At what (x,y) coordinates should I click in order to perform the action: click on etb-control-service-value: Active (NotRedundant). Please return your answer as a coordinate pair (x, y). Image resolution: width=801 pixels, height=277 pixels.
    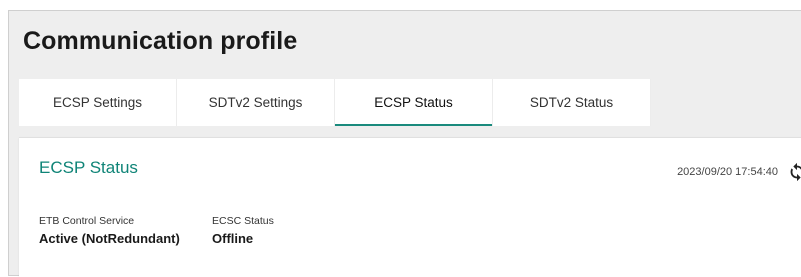
    Looking at the image, I should click on (109, 238).